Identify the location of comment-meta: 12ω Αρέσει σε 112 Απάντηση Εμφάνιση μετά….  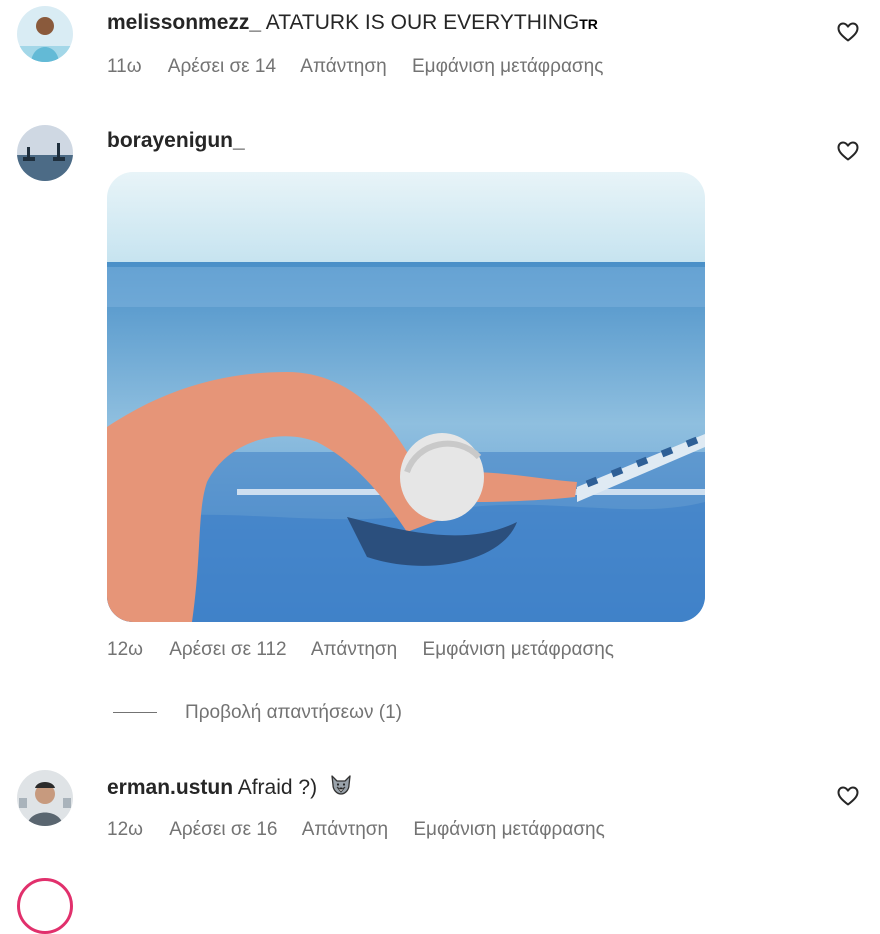
(370, 650).